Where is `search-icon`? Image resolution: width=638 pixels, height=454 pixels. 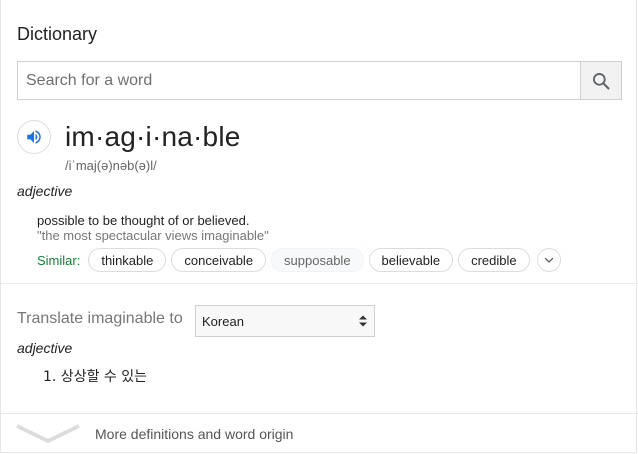
search-icon is located at coordinates (601, 80).